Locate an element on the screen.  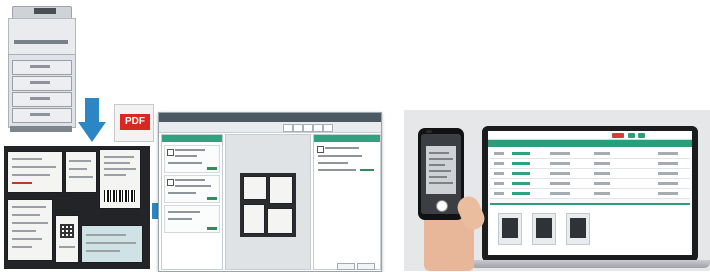
window-title-bar is located at coordinates (270, 117).